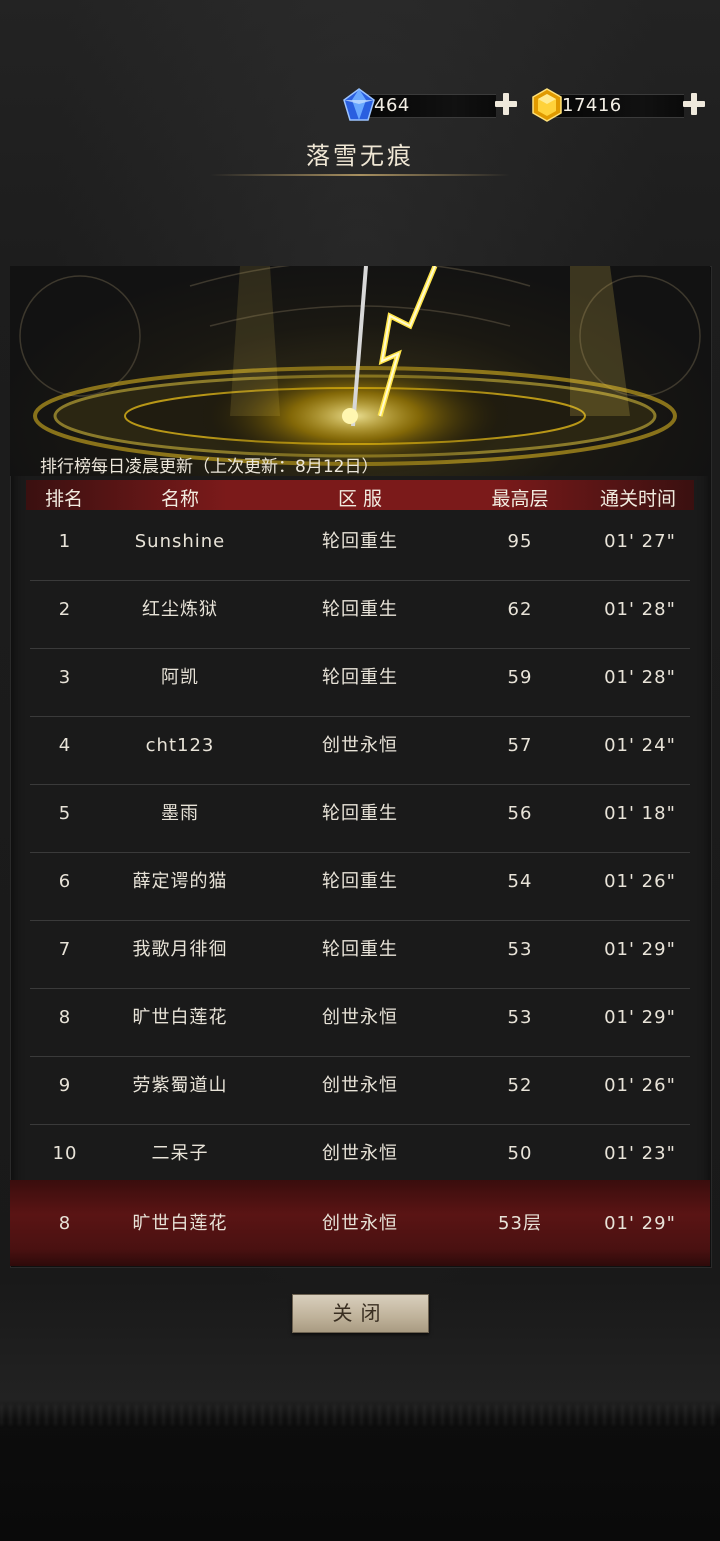  What do you see at coordinates (520, 813) in the screenshot?
I see `row-floor: 56` at bounding box center [520, 813].